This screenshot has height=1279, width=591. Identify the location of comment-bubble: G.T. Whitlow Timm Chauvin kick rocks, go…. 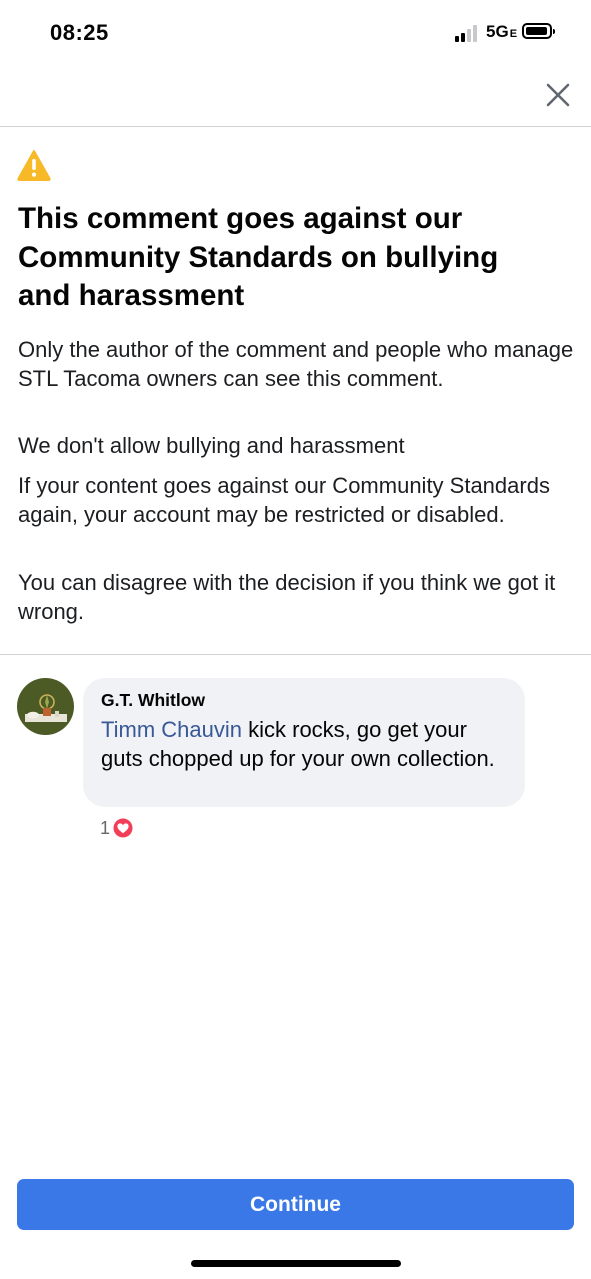
(304, 742).